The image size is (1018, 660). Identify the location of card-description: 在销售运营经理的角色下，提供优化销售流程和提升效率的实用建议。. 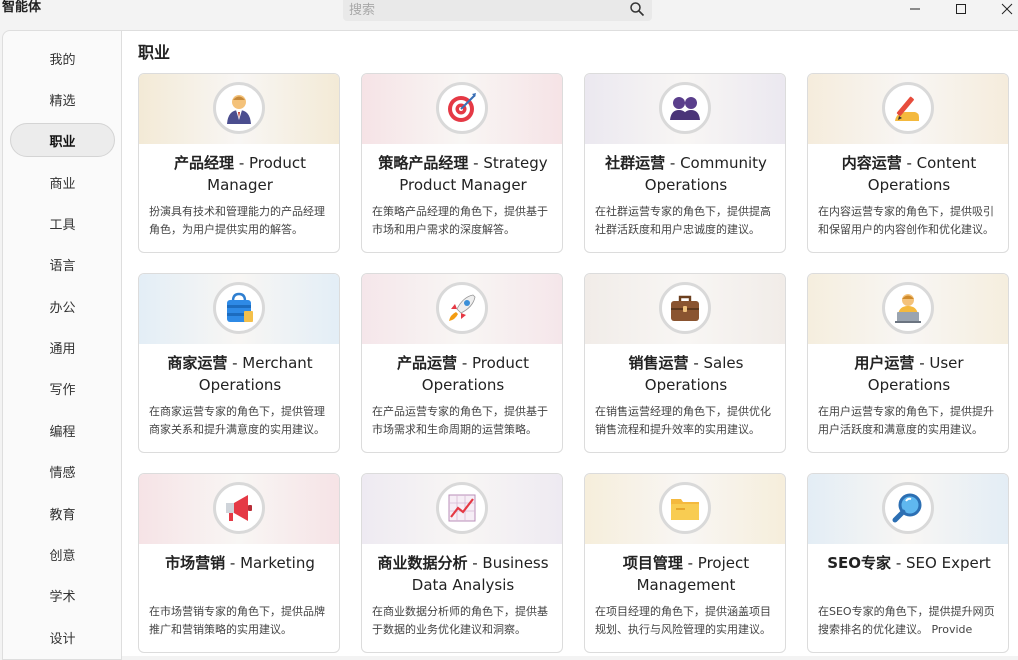
(683, 420).